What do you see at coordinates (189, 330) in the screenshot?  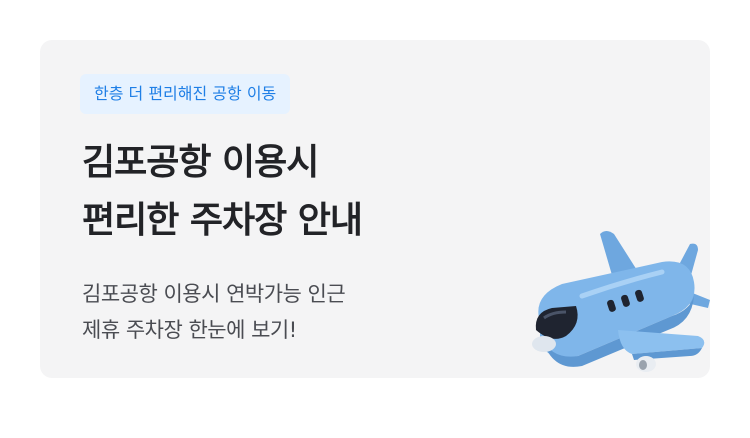 I see `description-line-2: 제휴 주차장 한눈에 보기!` at bounding box center [189, 330].